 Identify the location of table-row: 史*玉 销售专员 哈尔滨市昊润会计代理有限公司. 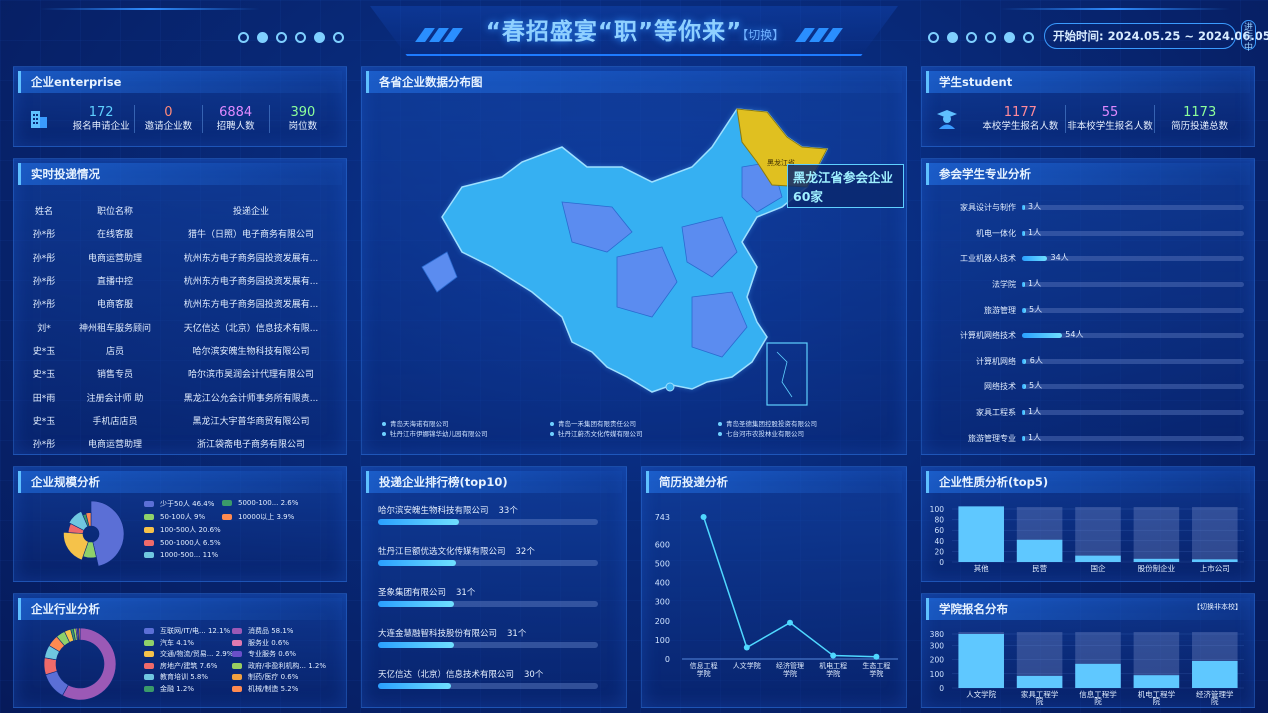
(180, 373).